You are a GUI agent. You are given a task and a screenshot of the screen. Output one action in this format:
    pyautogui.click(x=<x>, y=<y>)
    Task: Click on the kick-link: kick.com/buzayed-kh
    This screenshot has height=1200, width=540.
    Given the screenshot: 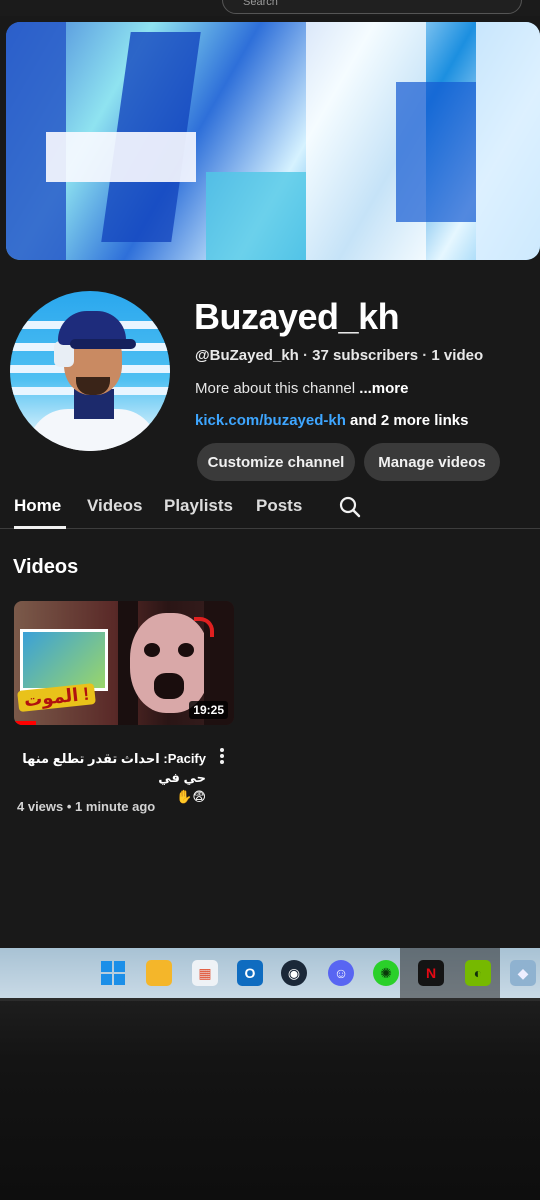 What is the action you would take?
    pyautogui.click(x=270, y=420)
    